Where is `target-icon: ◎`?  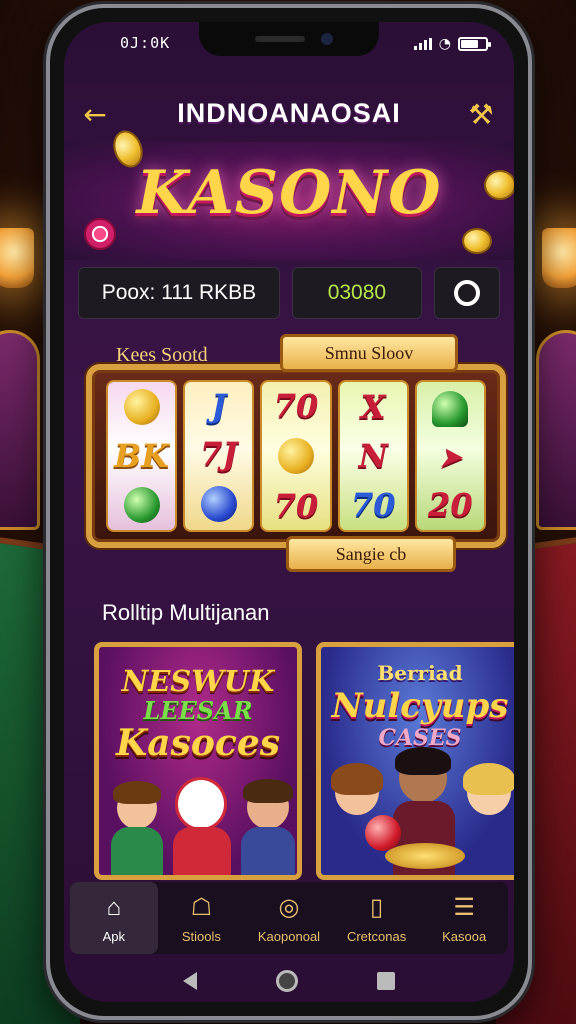
target-icon: ◎ is located at coordinates (289, 907).